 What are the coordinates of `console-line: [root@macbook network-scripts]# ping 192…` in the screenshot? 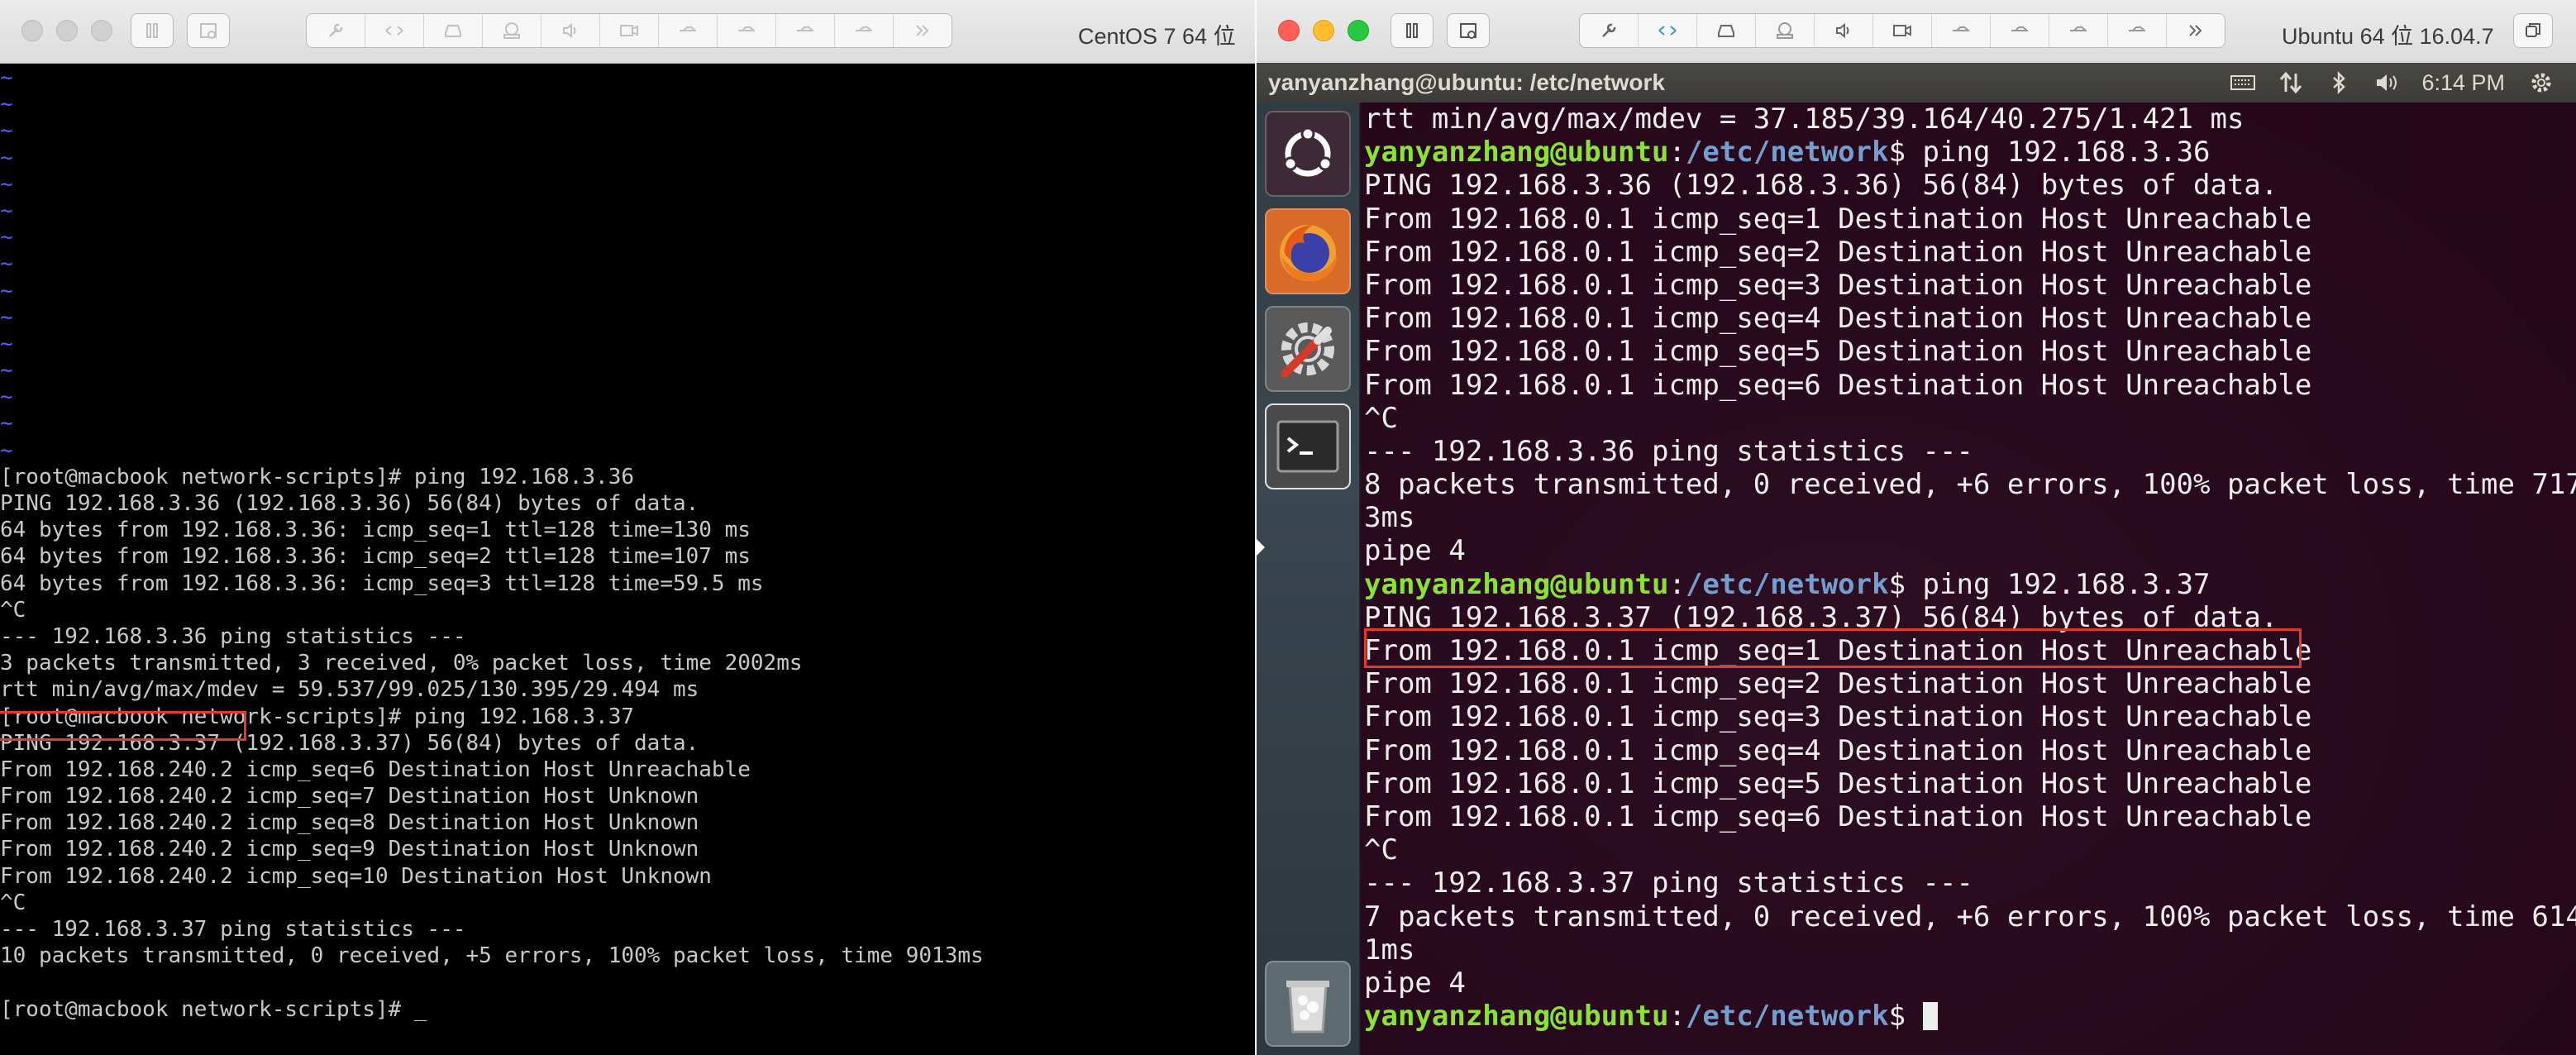 It's located at (317, 476).